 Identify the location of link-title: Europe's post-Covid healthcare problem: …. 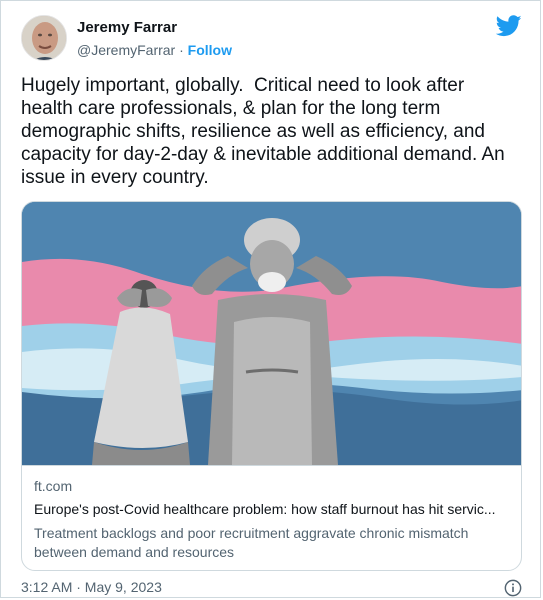
(265, 509).